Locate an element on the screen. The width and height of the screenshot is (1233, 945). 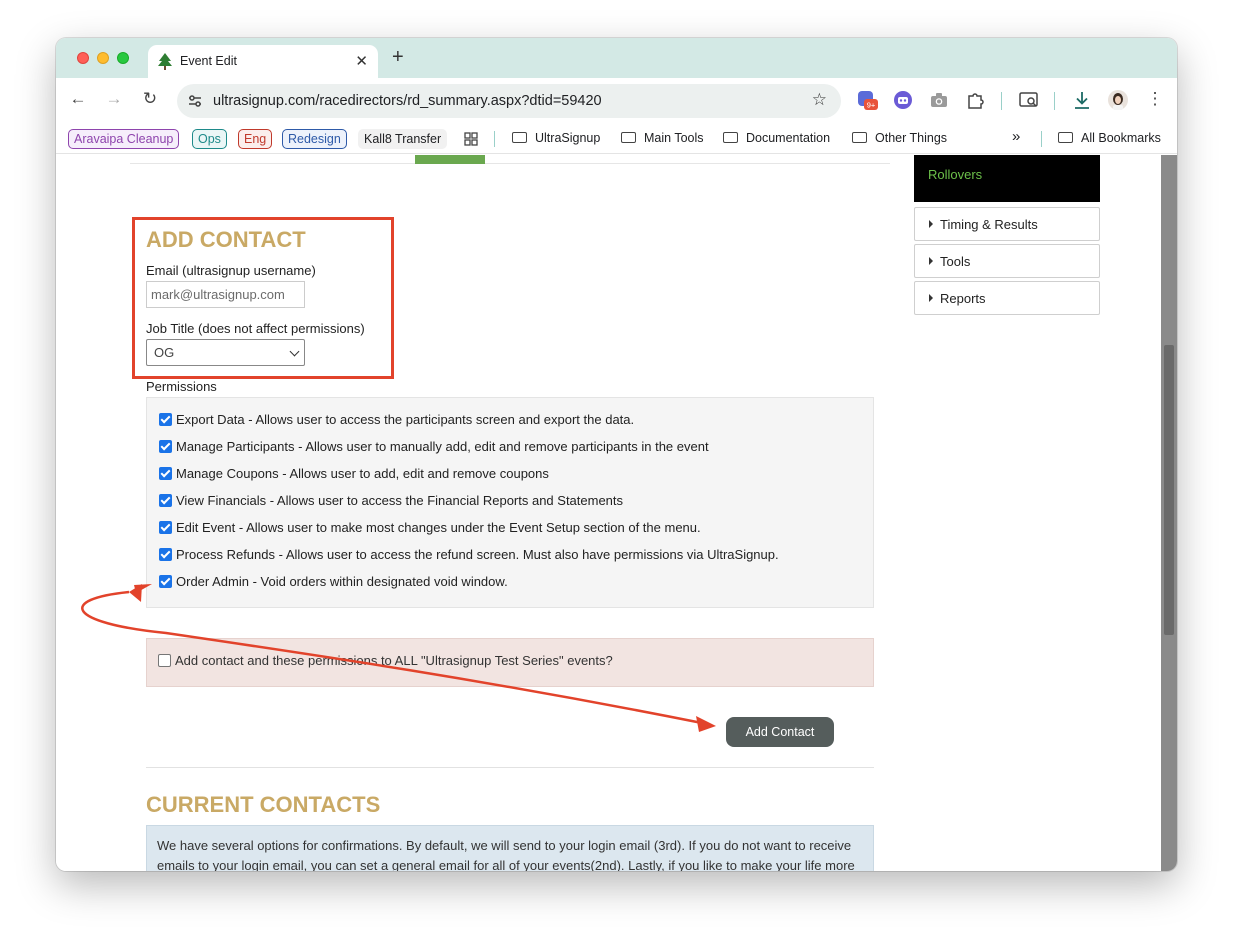
manage-coupons-checkbox is located at coordinates (165, 473).